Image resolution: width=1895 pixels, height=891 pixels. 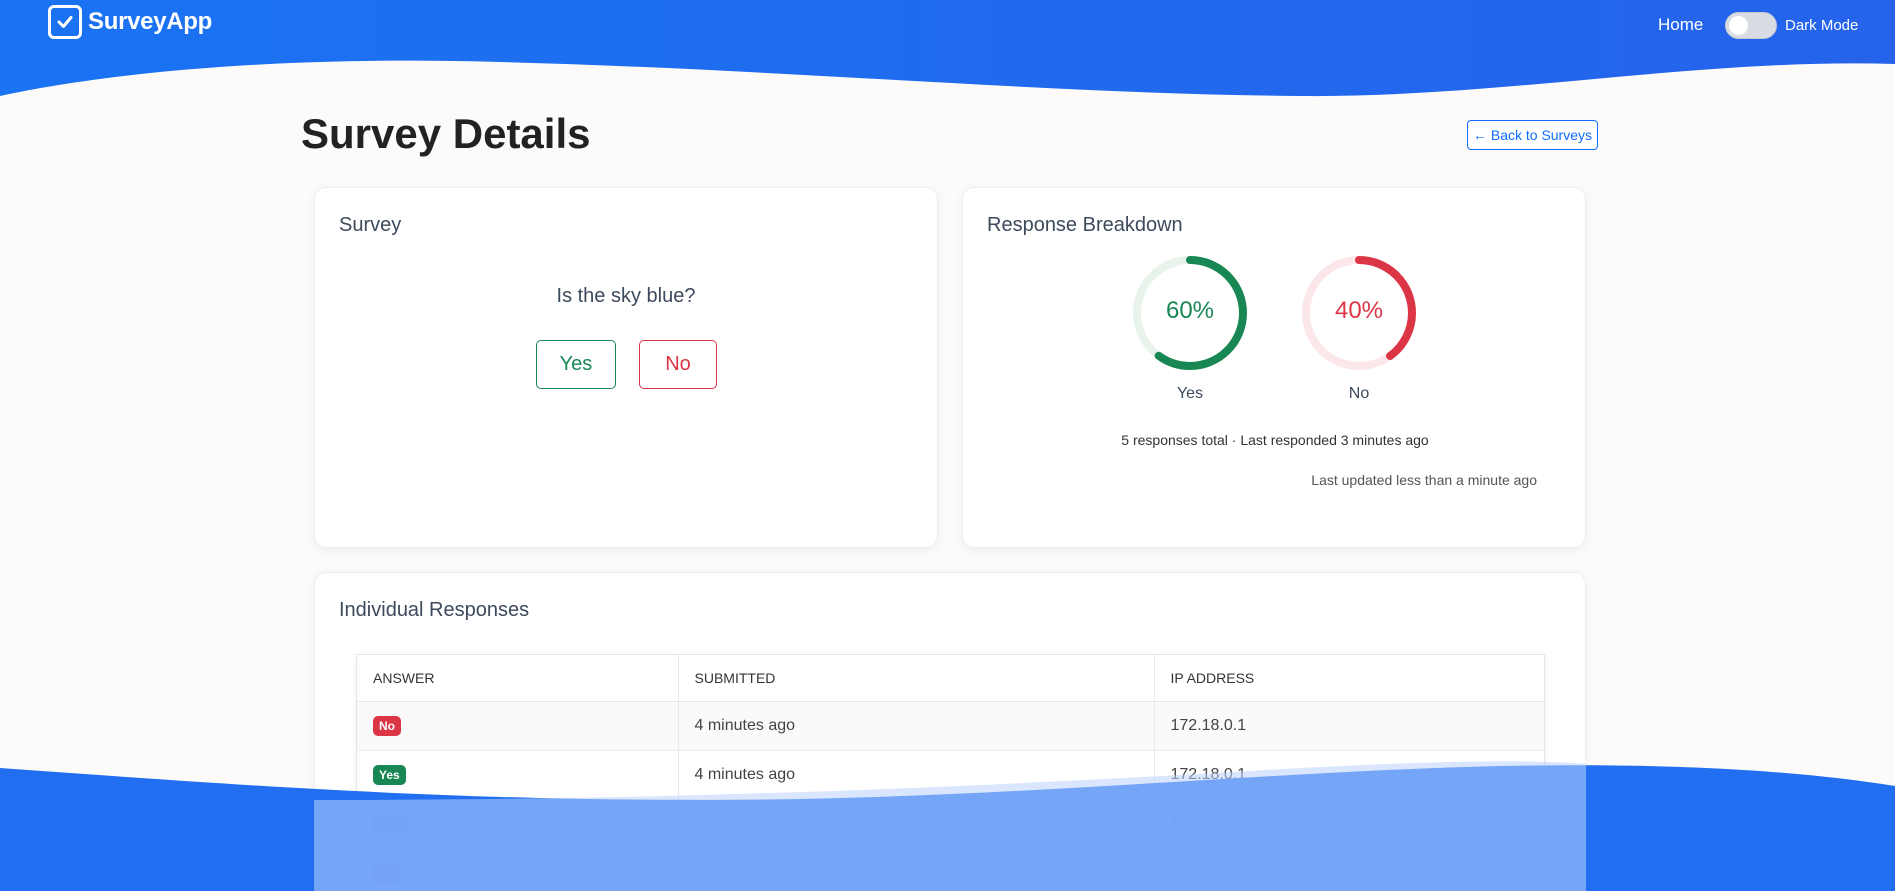 What do you see at coordinates (1532, 135) in the screenshot?
I see `back-to-surveys-button: ← Back to Surveys` at bounding box center [1532, 135].